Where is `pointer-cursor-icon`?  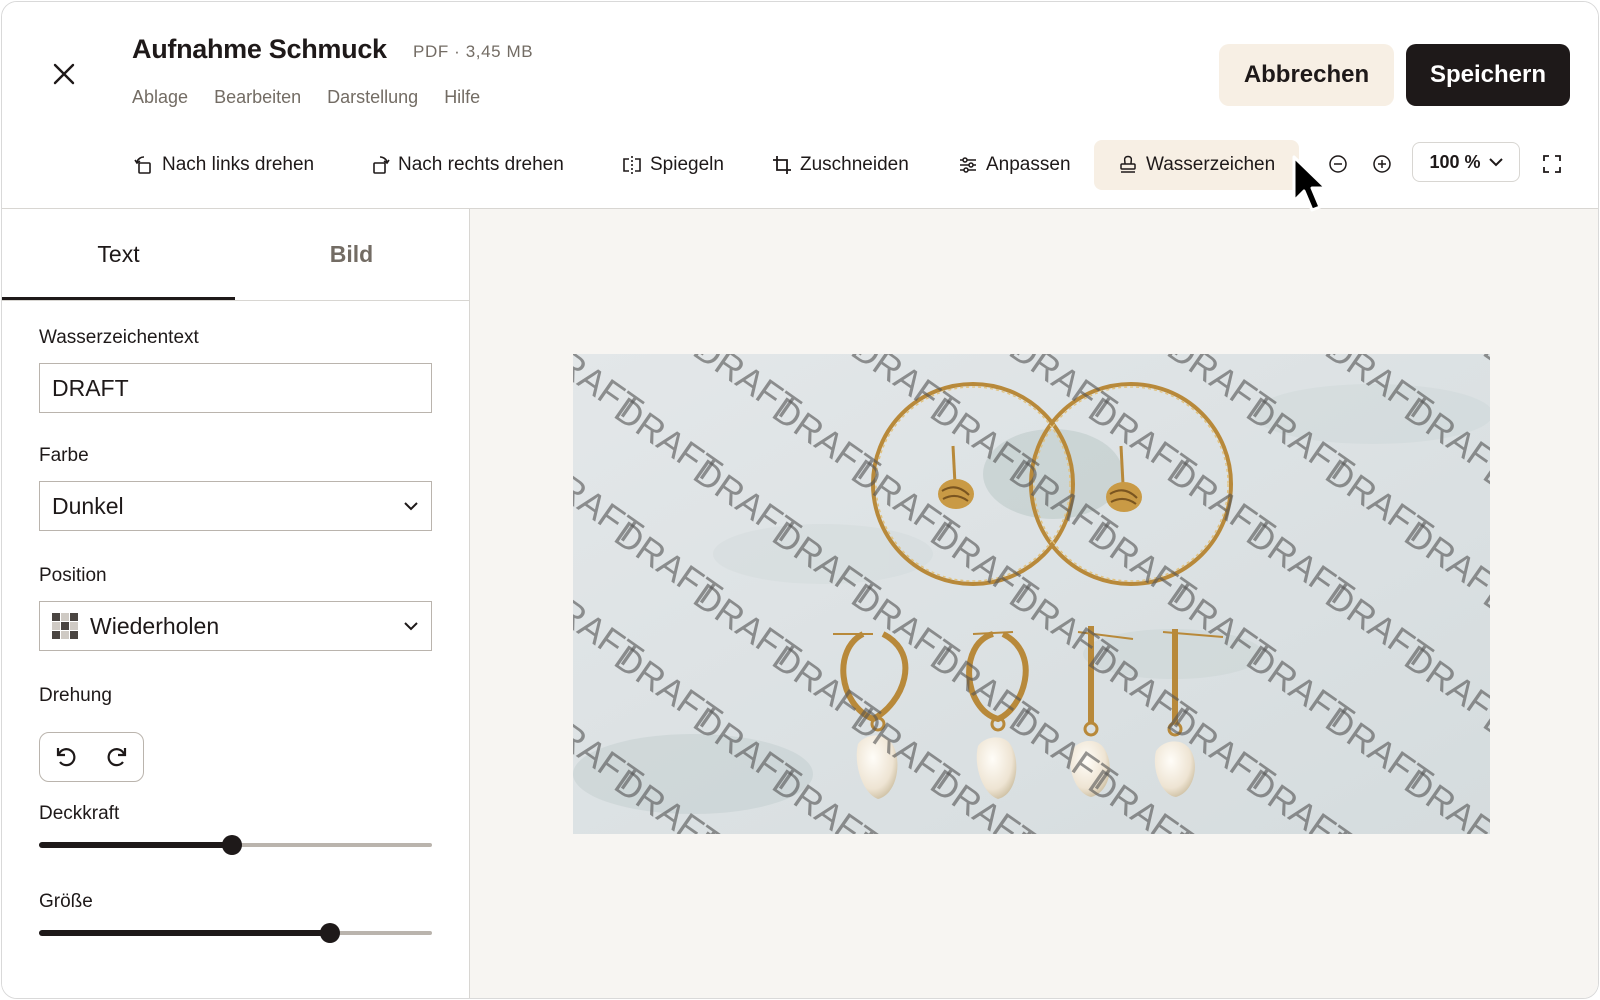
pointer-cursor-icon is located at coordinates (1310, 183).